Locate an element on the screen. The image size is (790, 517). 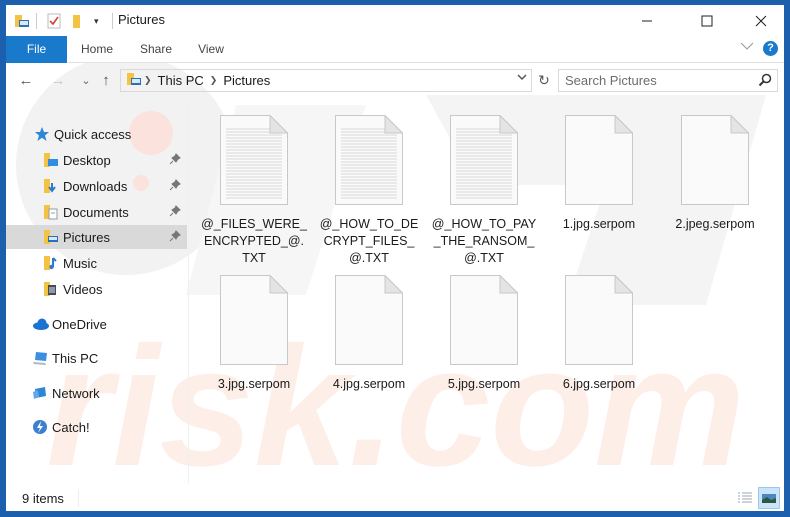
customize-toolbar-dropdown-icon: ▾ is located at coordinates (96, 21).